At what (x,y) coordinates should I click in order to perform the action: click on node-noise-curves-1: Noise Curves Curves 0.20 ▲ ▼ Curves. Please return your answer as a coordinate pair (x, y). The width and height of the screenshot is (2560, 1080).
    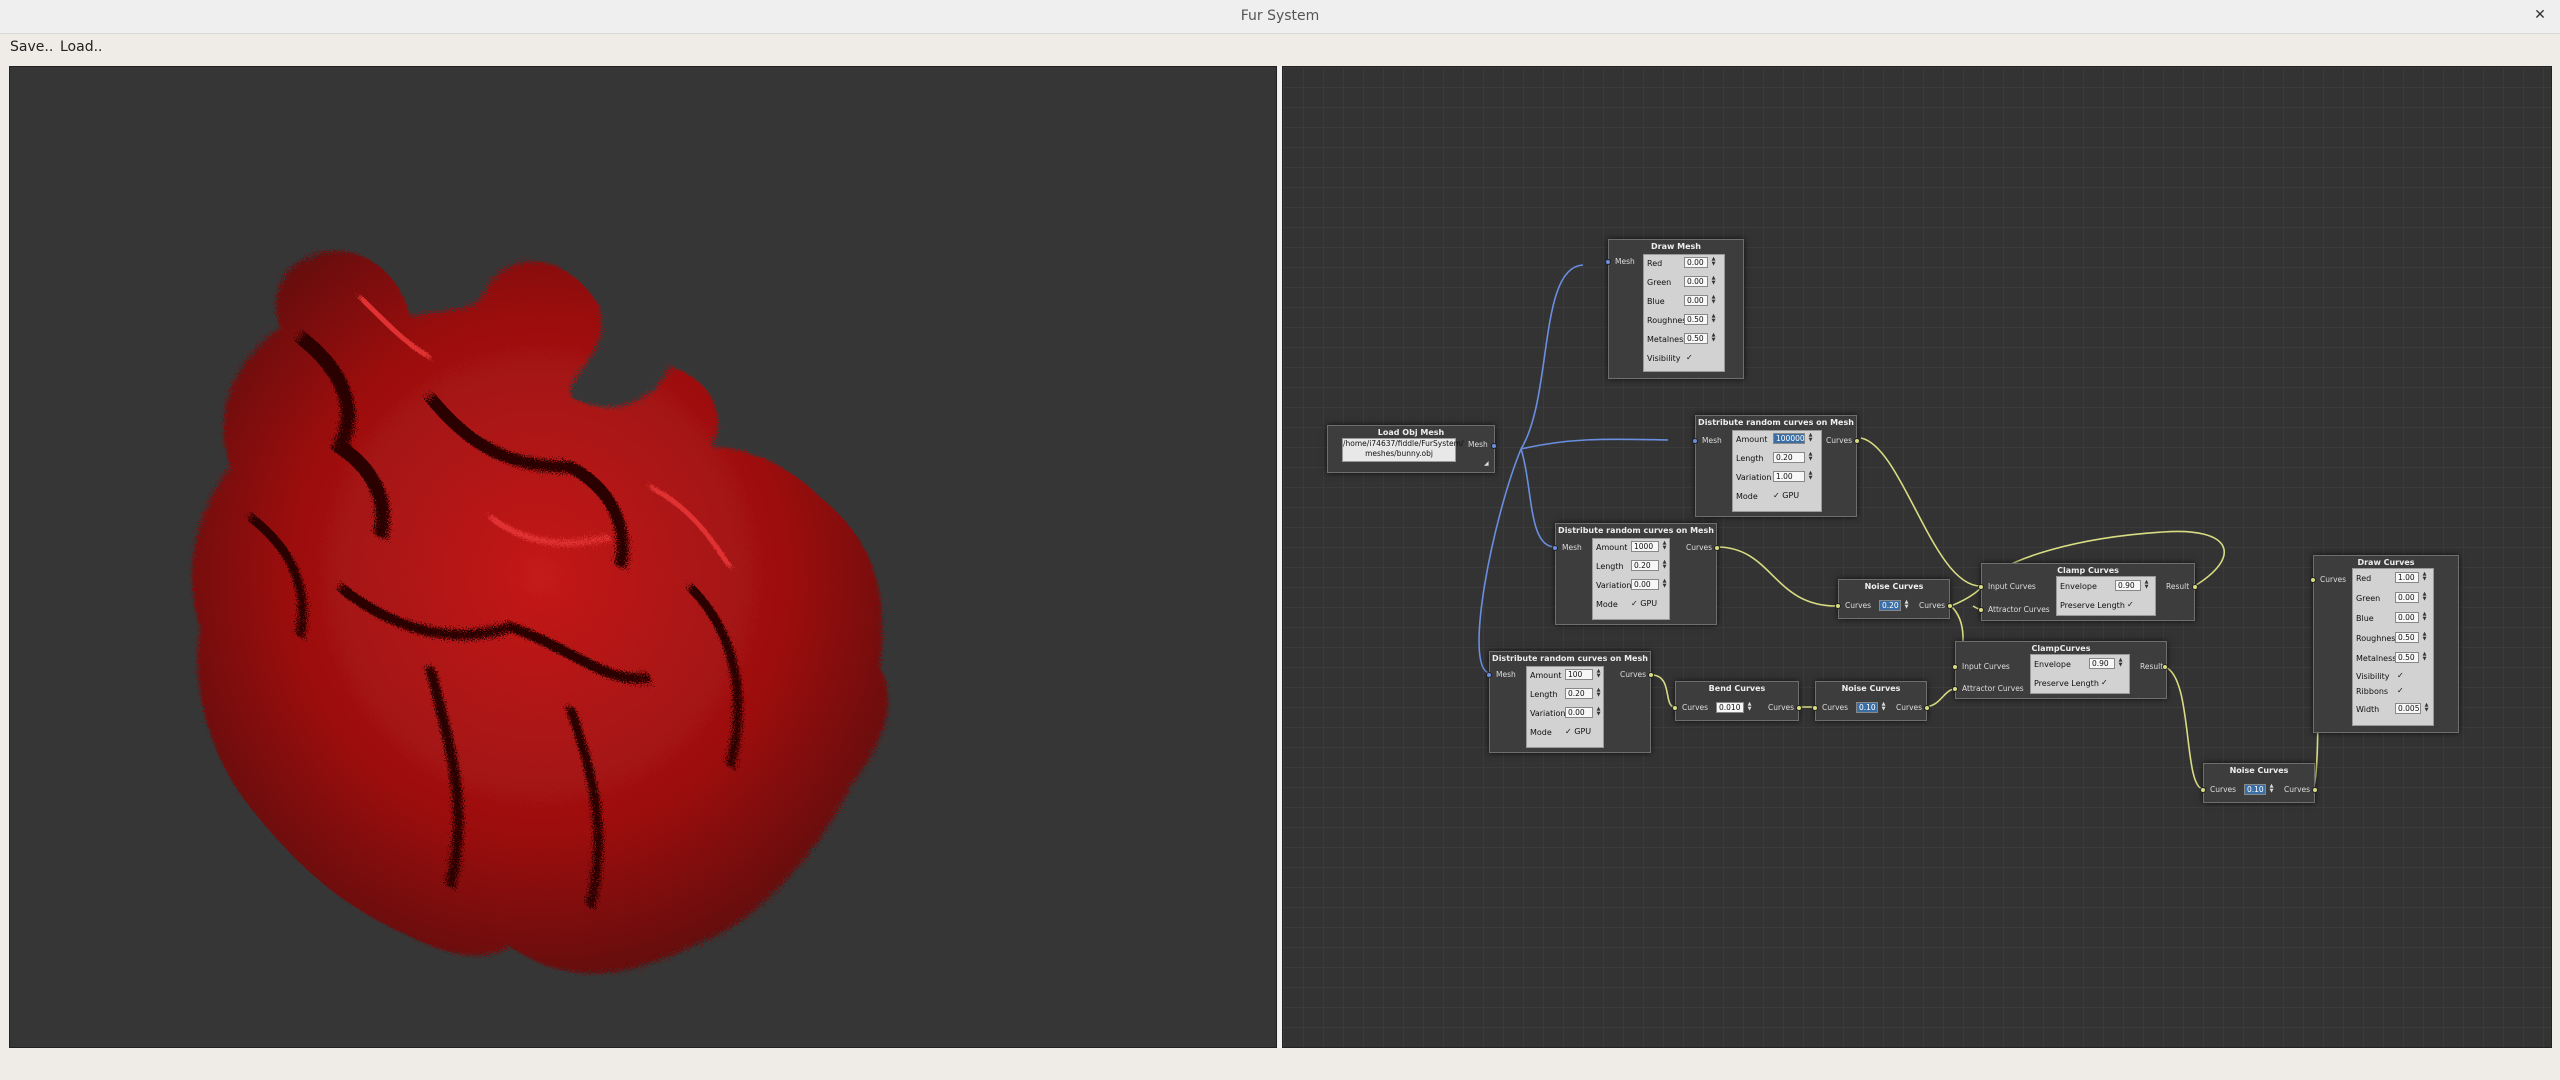
    Looking at the image, I should click on (1894, 599).